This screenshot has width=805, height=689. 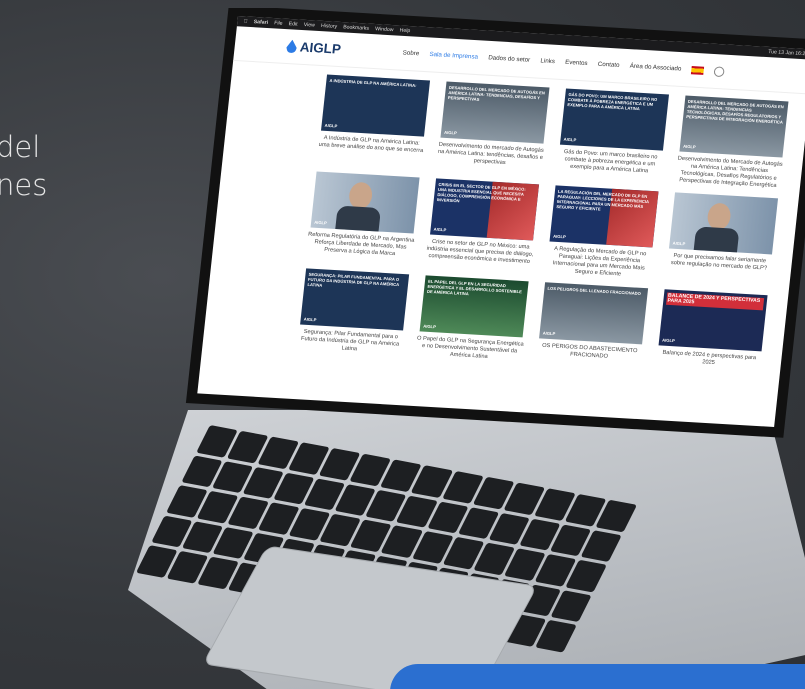 I want to click on thumbnail-headline: A INDÚSTRIA DE GLP NA AMÉRICA LATINA:, so click(x=373, y=82).